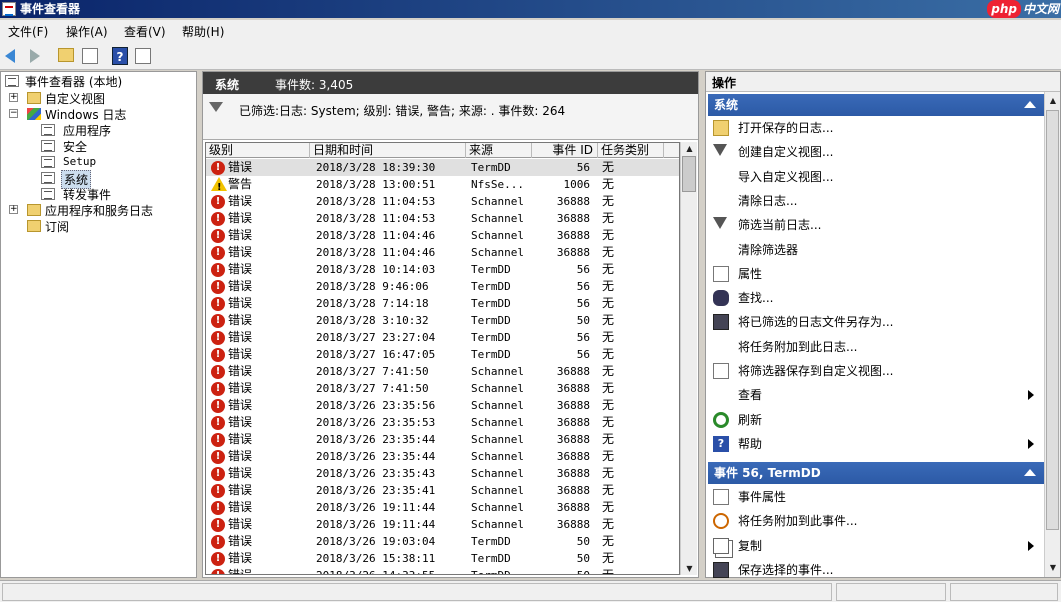 Image resolution: width=1061 pixels, height=602 pixels. What do you see at coordinates (443, 473) in the screenshot?
I see `table-row: !错误2018/3/26 23:35:43Schannel36888无` at bounding box center [443, 473].